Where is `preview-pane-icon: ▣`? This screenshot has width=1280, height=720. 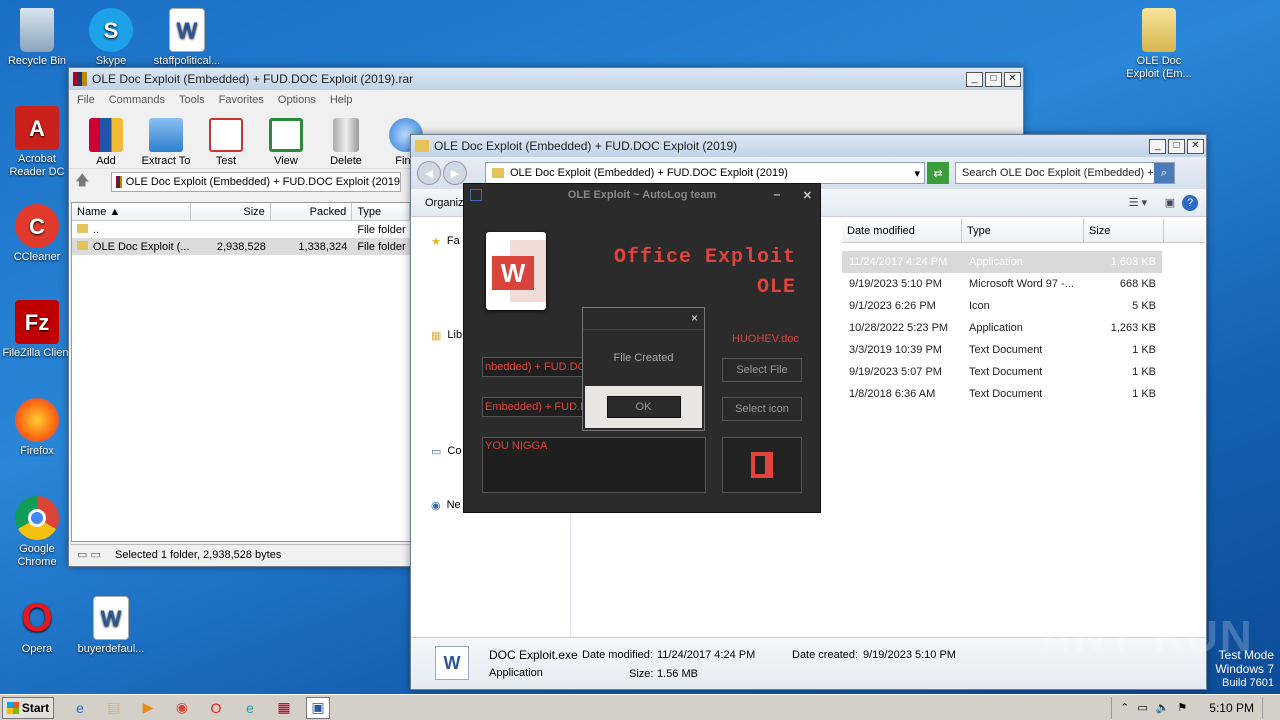 preview-pane-icon: ▣ is located at coordinates (1170, 202).